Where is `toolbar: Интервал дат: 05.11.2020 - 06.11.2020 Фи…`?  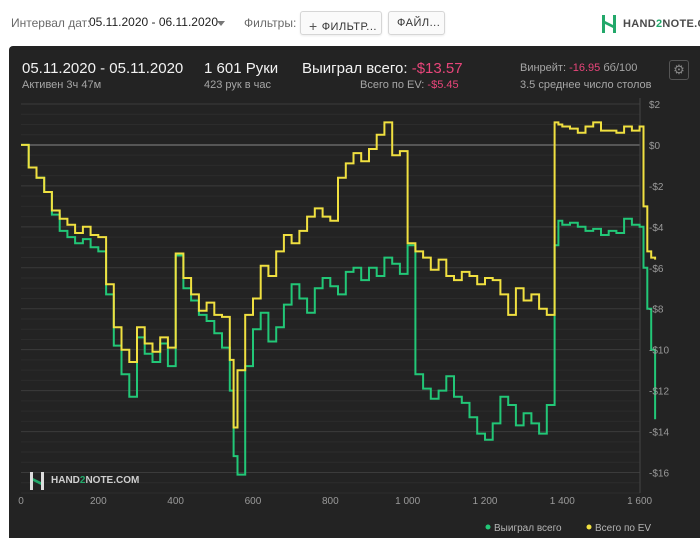
toolbar: Интервал дат: 05.11.2020 - 06.11.2020 Фи… is located at coordinates (350, 23).